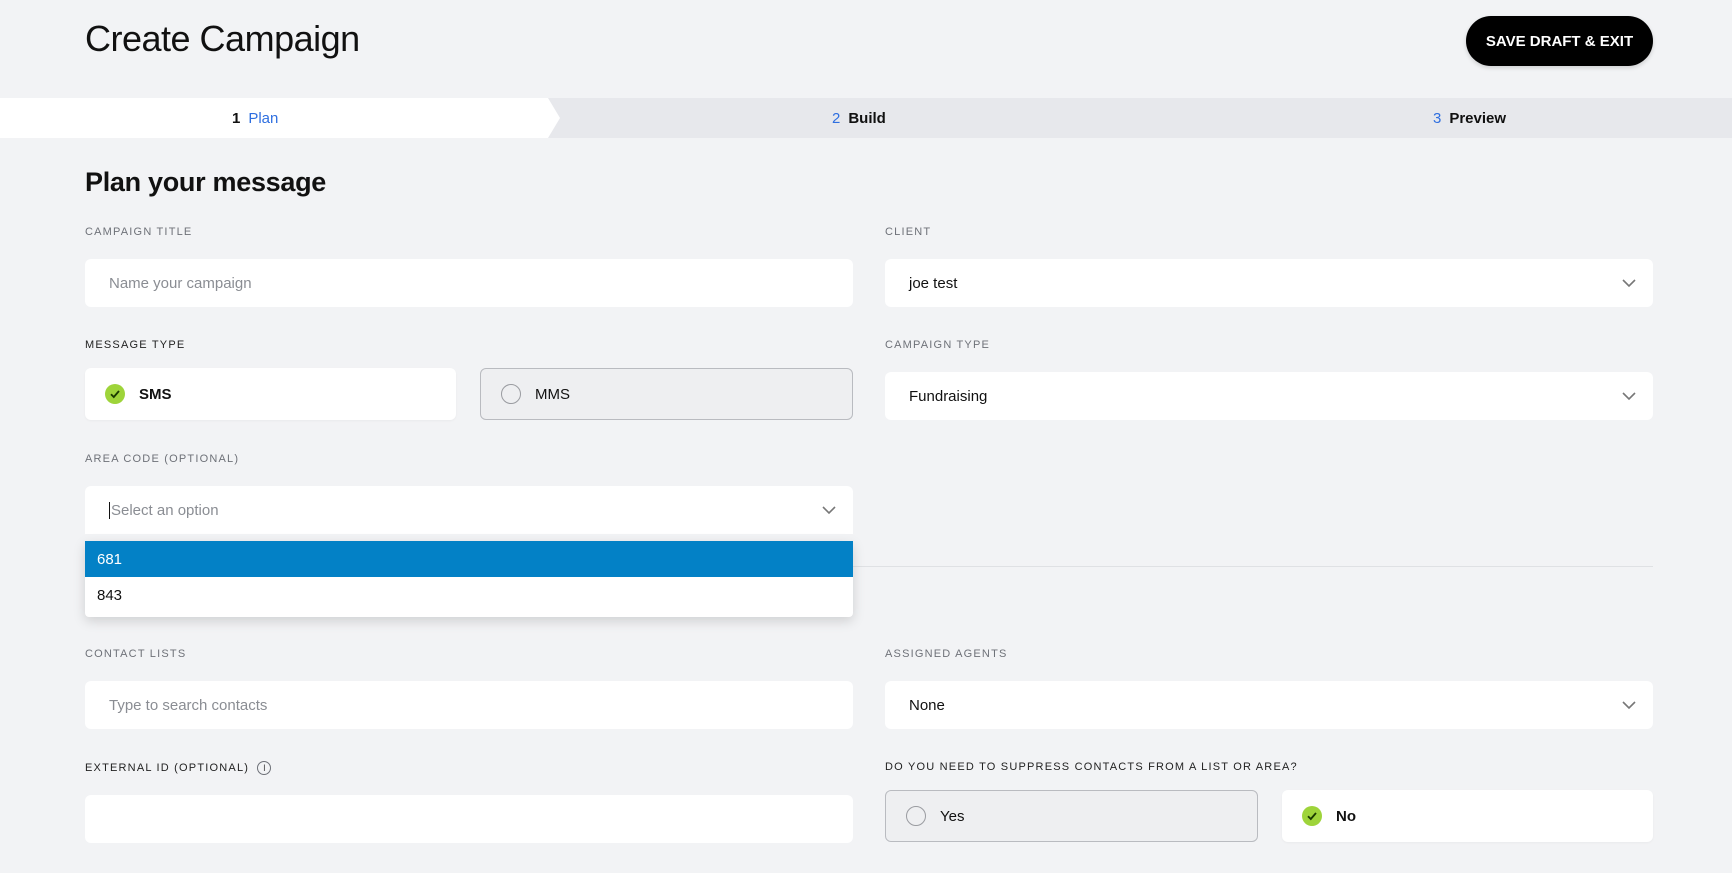 This screenshot has height=873, width=1732. Describe the element at coordinates (236, 118) in the screenshot. I see `step-number: 1` at that location.